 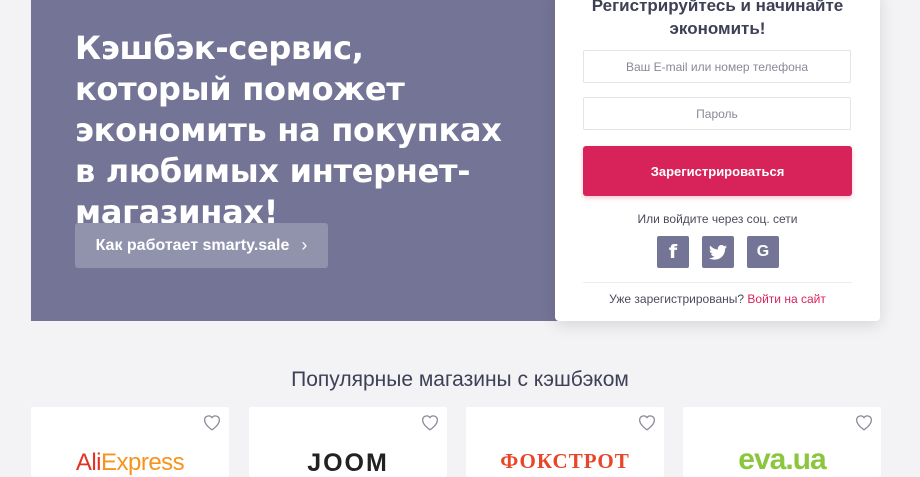 What do you see at coordinates (460, 379) in the screenshot?
I see `popular-stores-title: Популярные магазины с кэшбэком` at bounding box center [460, 379].